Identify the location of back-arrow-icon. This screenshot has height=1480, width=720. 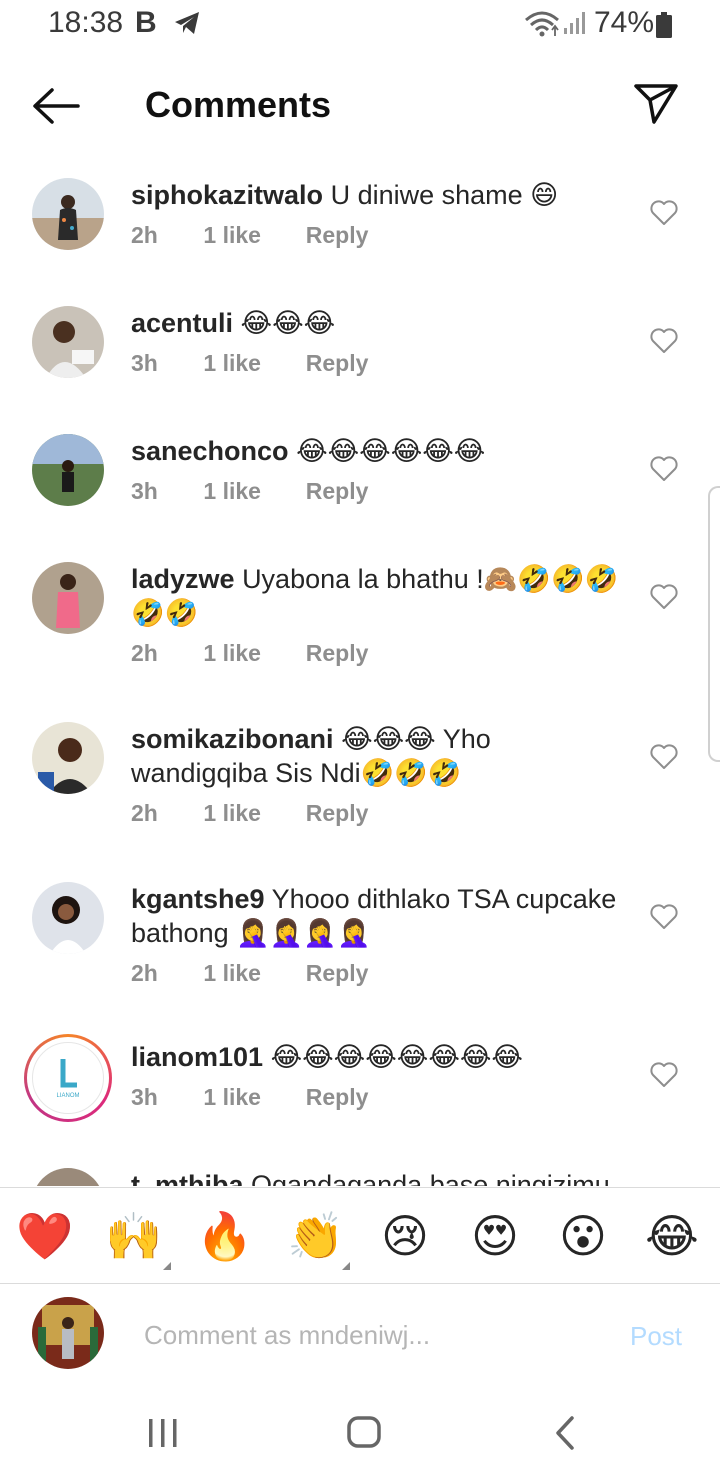
(55, 106).